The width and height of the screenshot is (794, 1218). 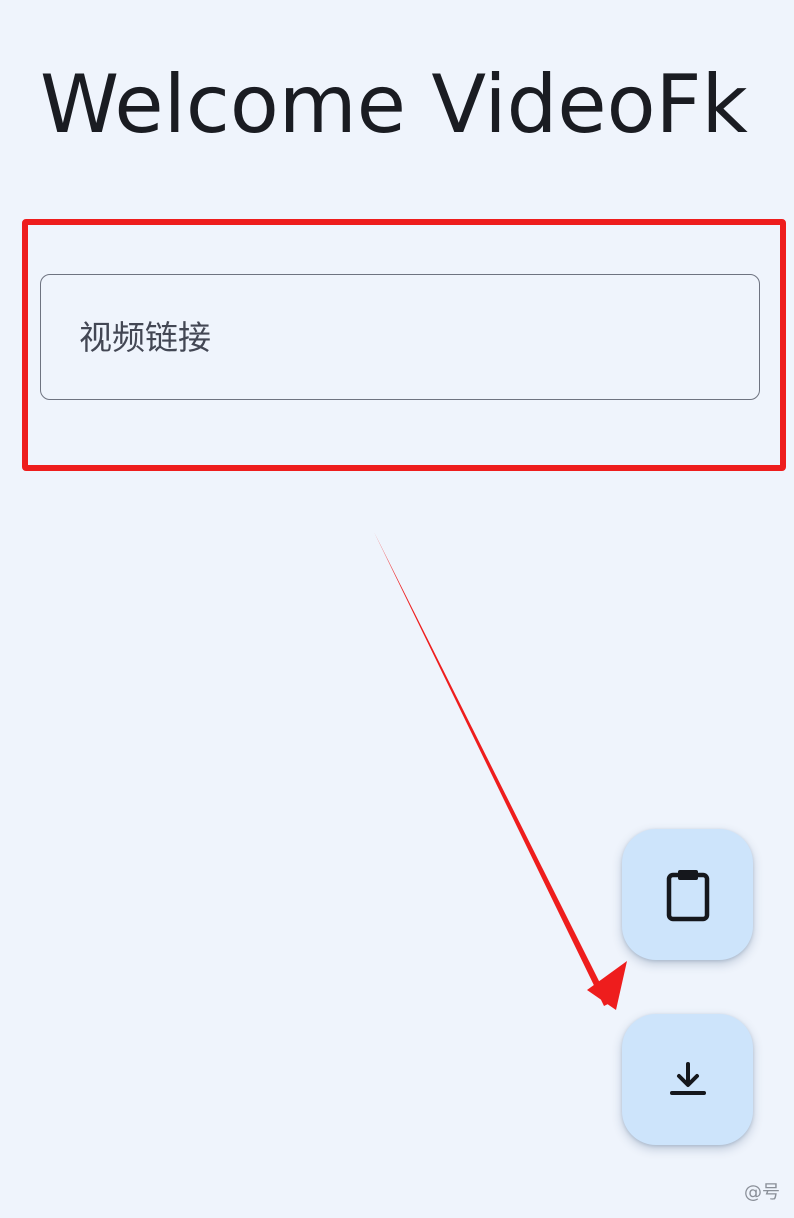 I want to click on download-button, so click(x=687, y=1079).